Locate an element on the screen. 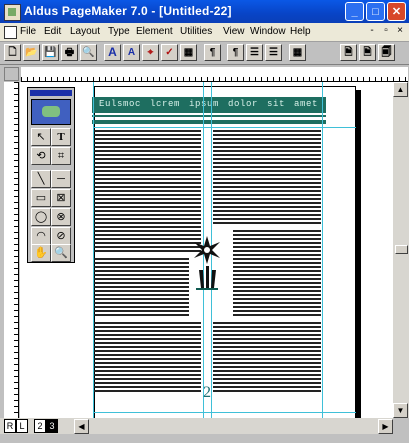 The width and height of the screenshot is (409, 443). page-icon: 🗎 is located at coordinates (348, 52).